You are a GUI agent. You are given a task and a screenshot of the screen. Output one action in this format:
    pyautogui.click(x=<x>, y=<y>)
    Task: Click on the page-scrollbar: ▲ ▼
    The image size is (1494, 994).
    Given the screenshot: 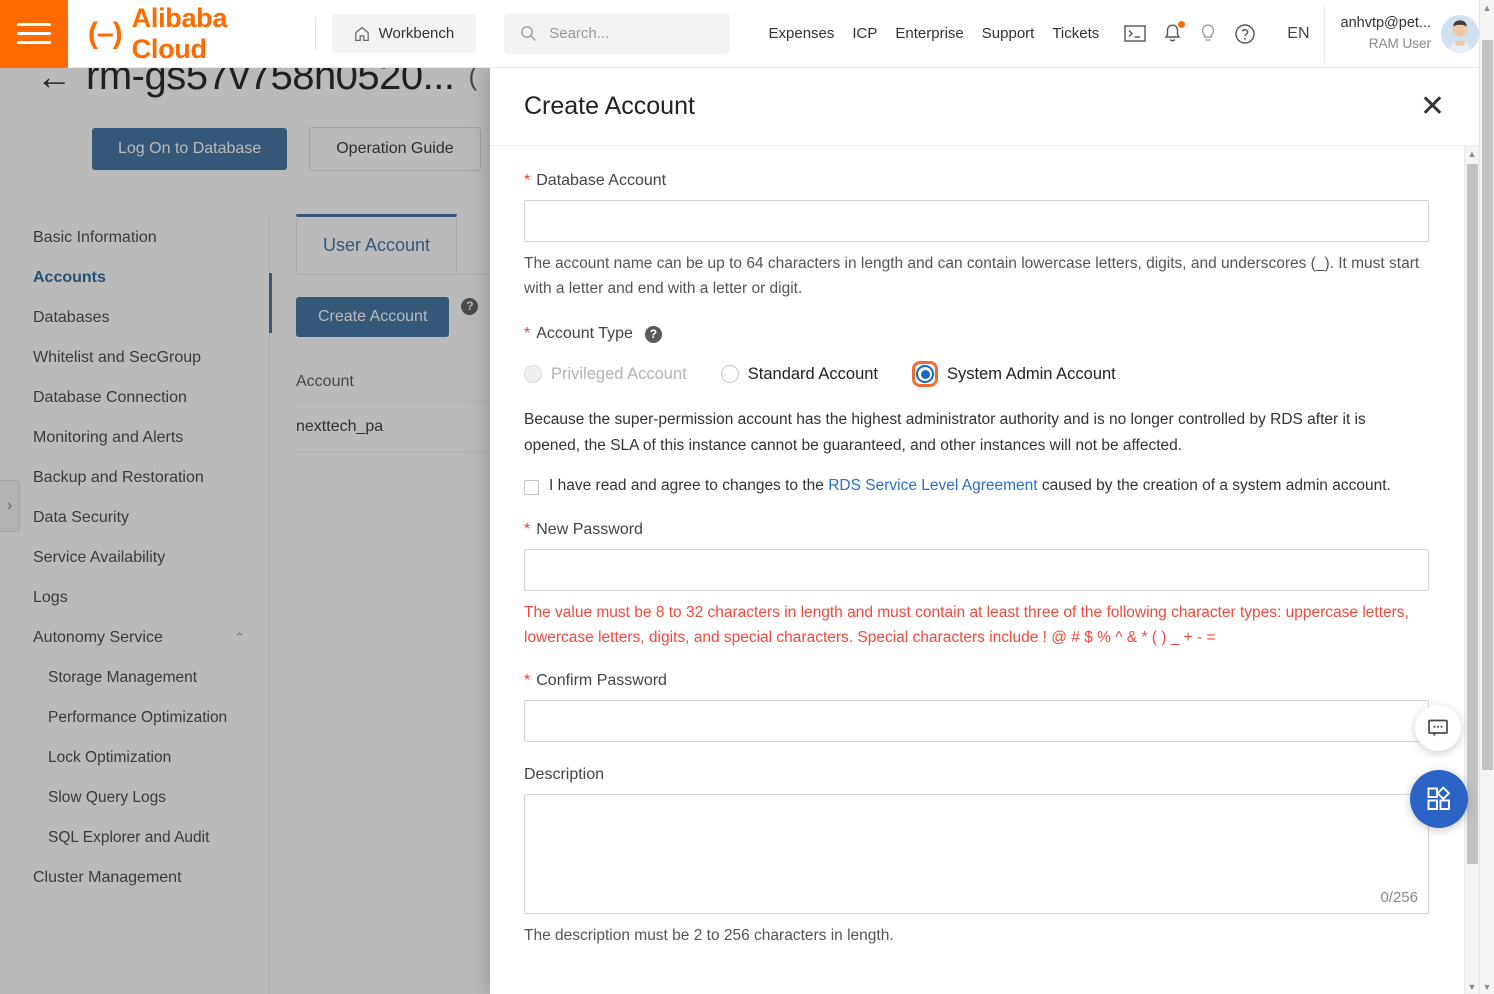 What is the action you would take?
    pyautogui.click(x=1486, y=497)
    